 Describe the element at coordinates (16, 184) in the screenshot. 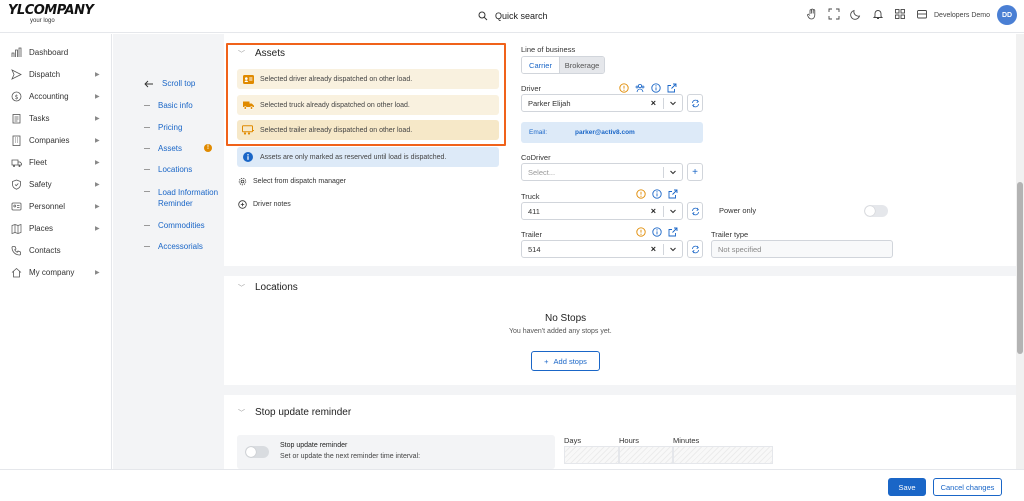

I see `shield-icon` at that location.